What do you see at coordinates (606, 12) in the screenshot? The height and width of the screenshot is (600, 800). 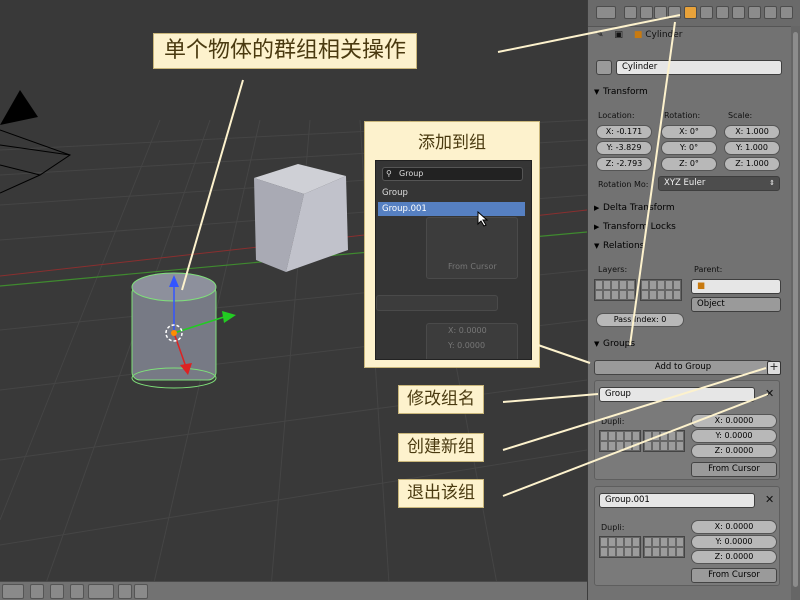 I see `editor-type-icon` at bounding box center [606, 12].